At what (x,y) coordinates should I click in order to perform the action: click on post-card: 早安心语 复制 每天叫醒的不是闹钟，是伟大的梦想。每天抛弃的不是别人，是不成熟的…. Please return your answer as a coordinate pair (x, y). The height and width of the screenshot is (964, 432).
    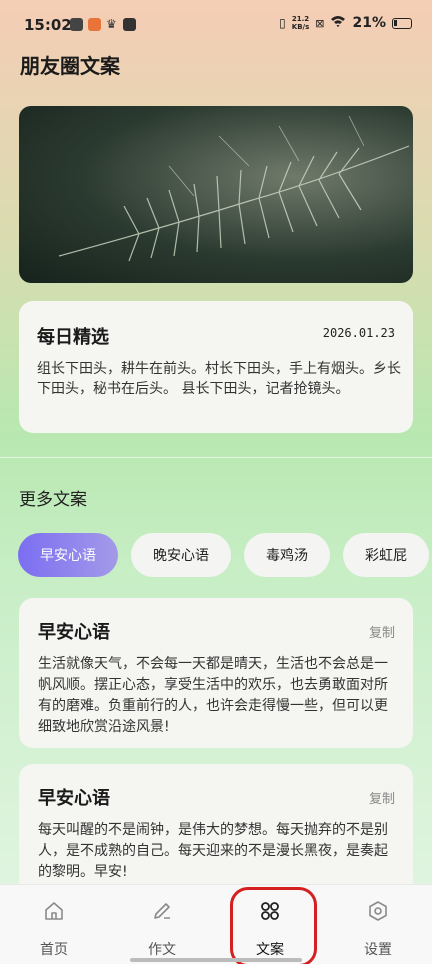
    Looking at the image, I should click on (216, 834).